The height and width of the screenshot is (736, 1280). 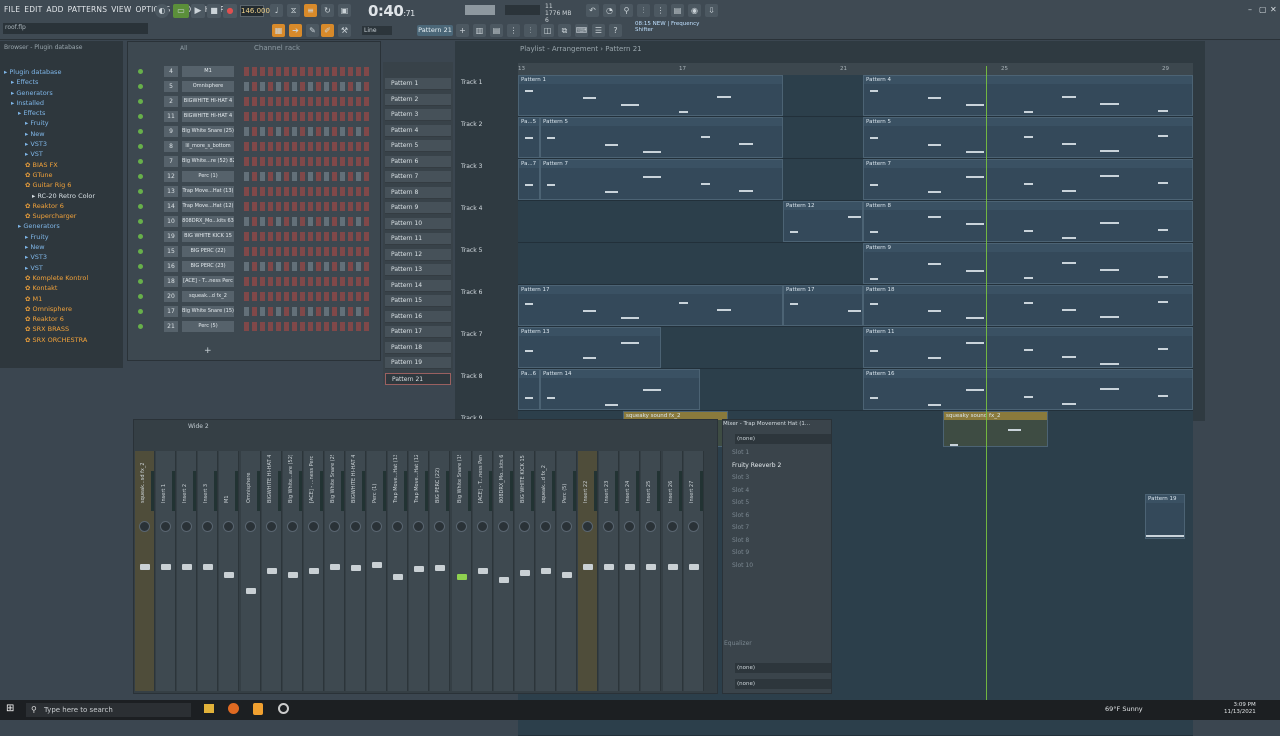 I want to click on effect-slot: Slot 9, so click(x=774, y=553).